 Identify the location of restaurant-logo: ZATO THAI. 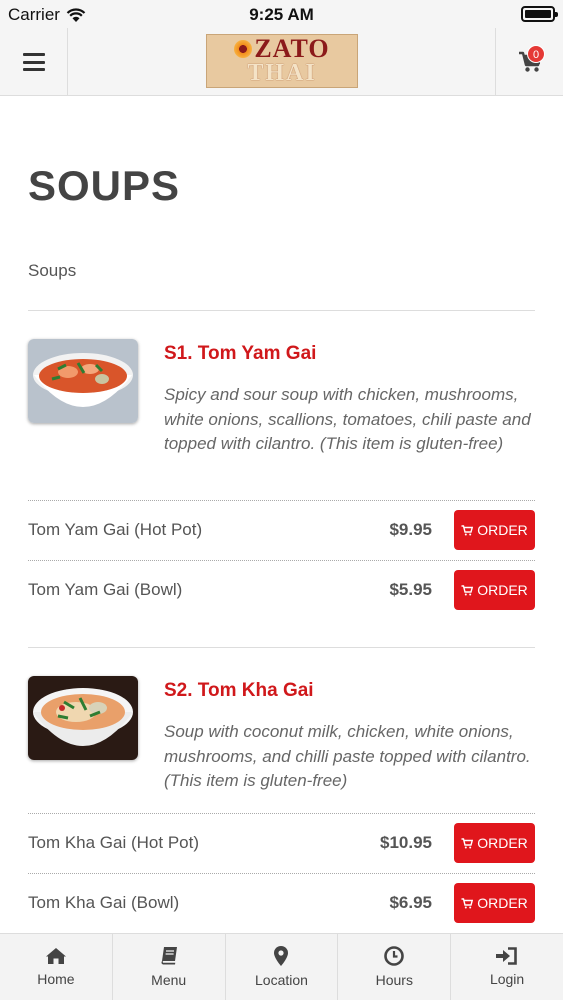
(282, 61).